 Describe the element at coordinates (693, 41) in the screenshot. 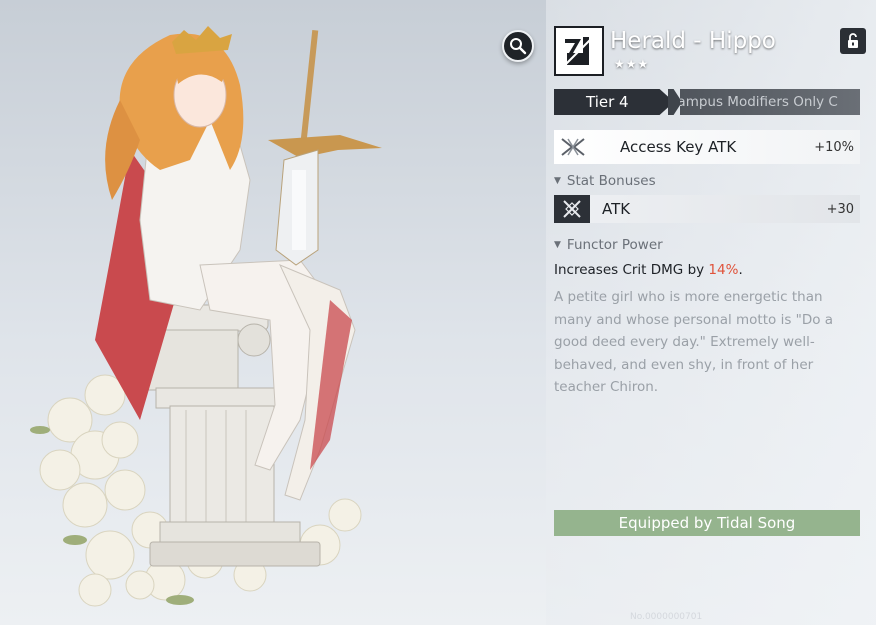

I see `item-title: Herald - Hippo` at that location.